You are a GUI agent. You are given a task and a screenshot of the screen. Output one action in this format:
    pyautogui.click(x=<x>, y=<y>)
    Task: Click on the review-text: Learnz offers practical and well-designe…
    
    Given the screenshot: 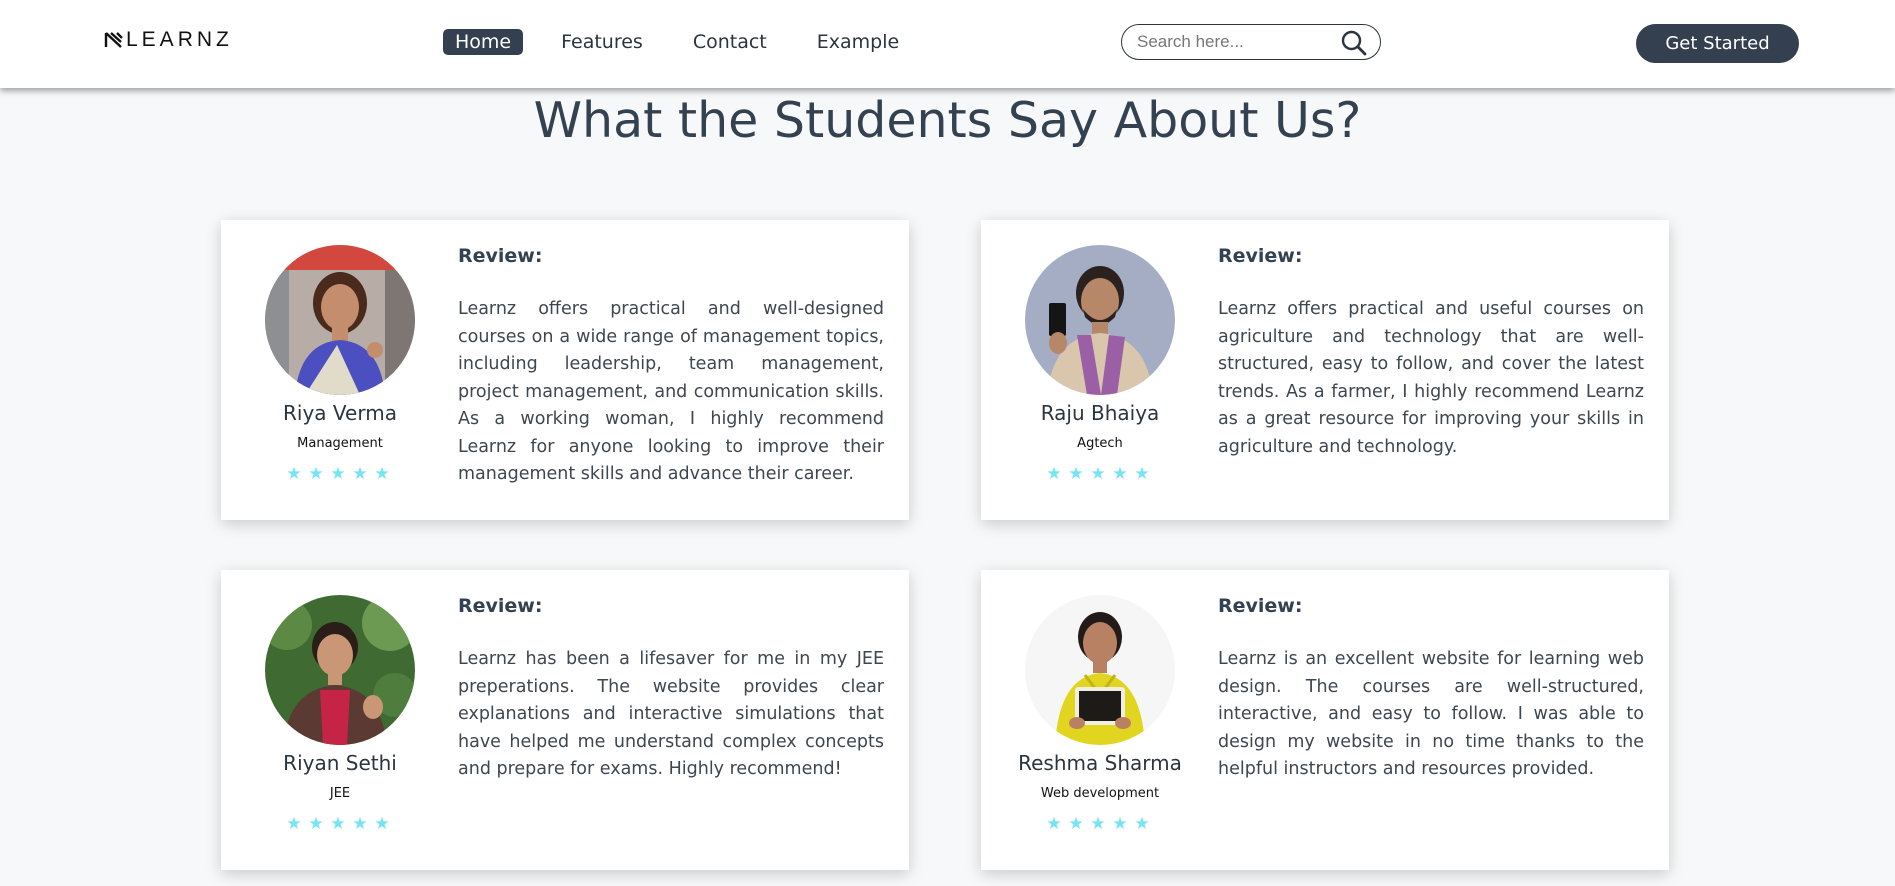 What is the action you would take?
    pyautogui.click(x=671, y=391)
    